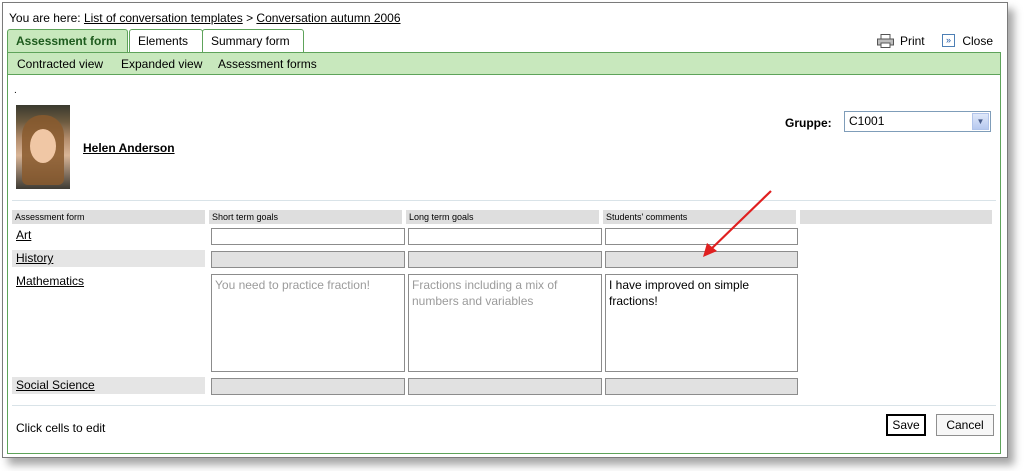 Image resolution: width=1024 pixels, height=471 pixels. Describe the element at coordinates (502, 217) in the screenshot. I see `column-header-long-term: Long term goals` at that location.